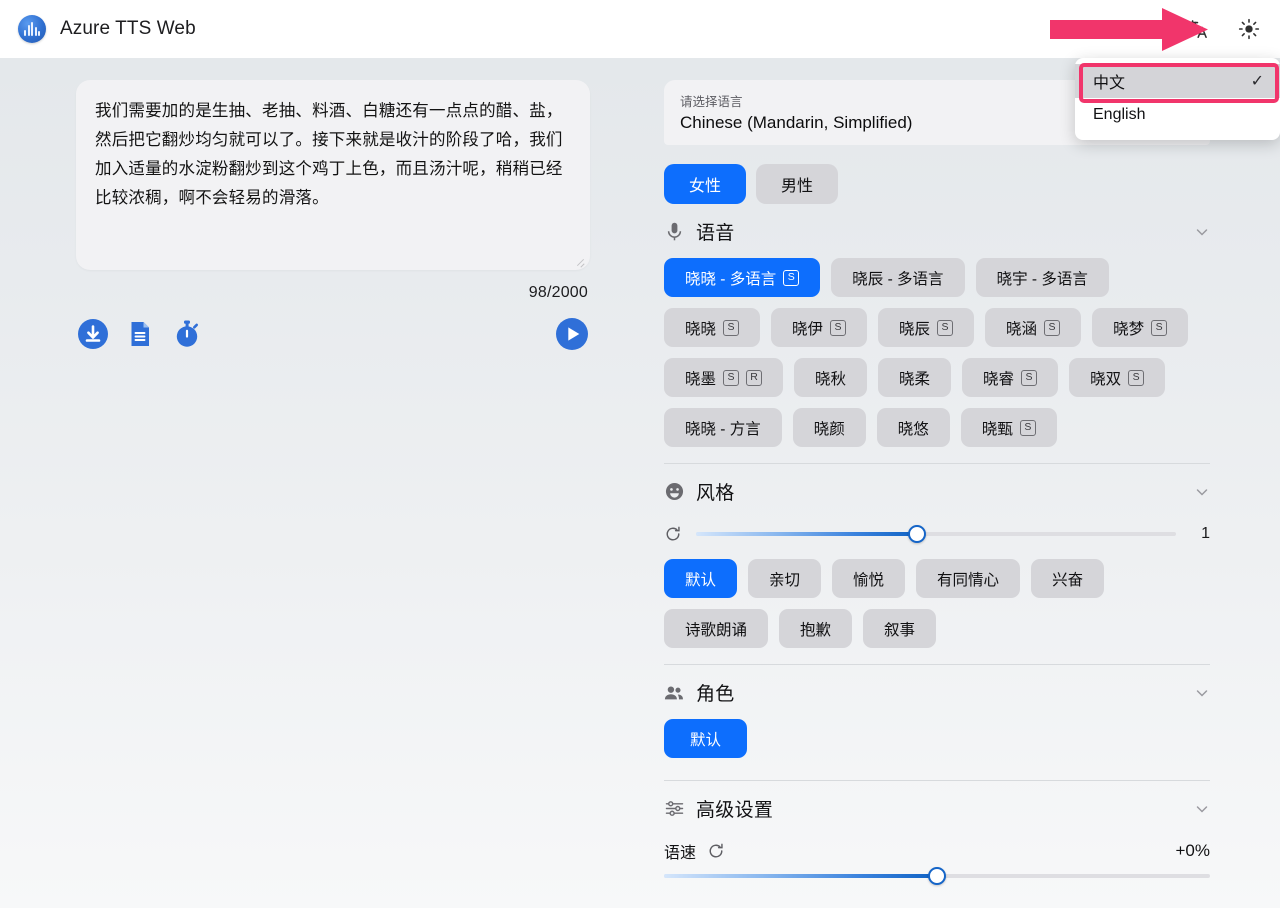 The height and width of the screenshot is (908, 1280). What do you see at coordinates (1257, 81) in the screenshot?
I see `check-icon: ✓` at bounding box center [1257, 81].